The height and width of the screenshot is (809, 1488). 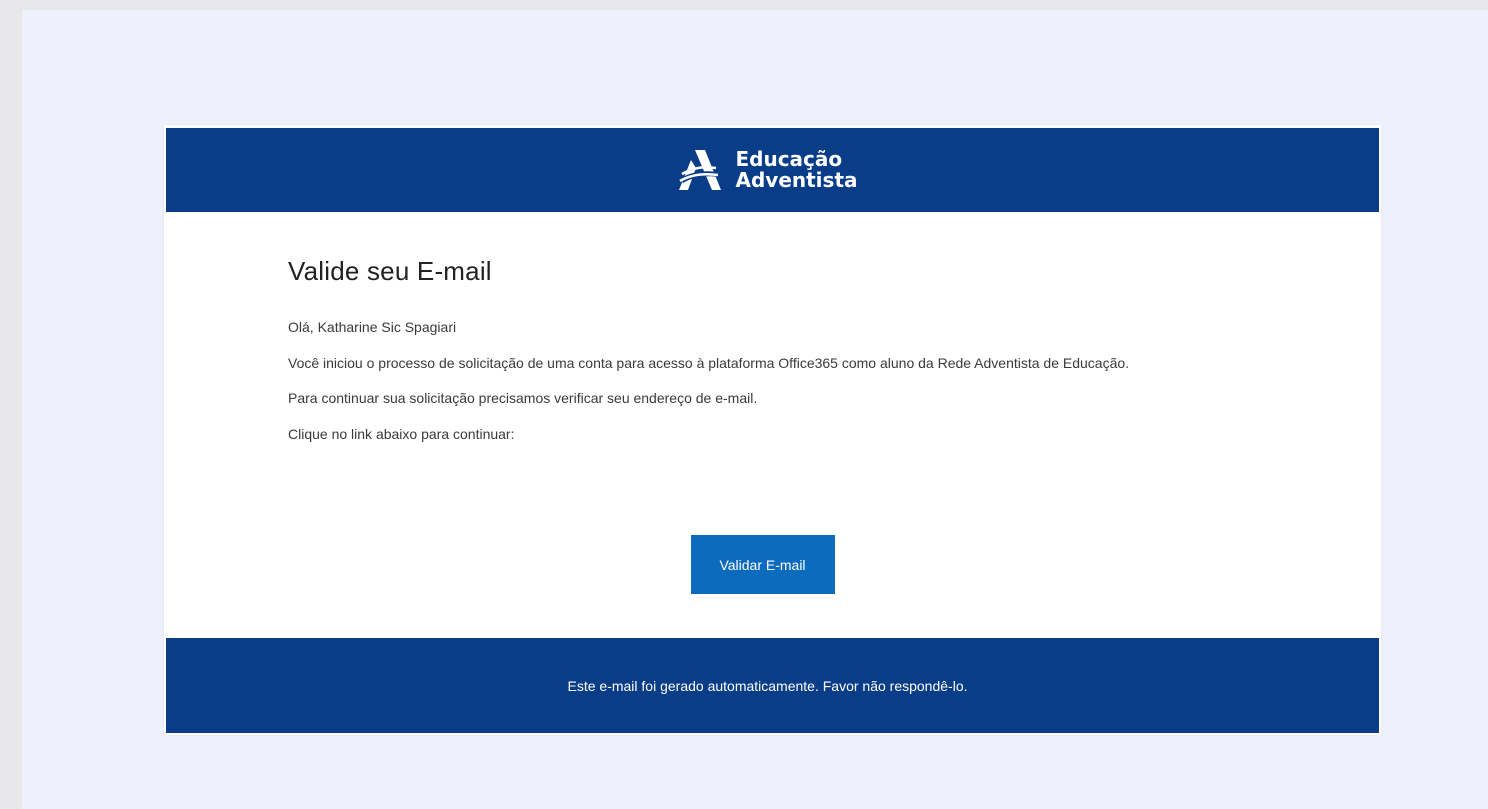 I want to click on email-title: Valide seu E-mail, so click(x=390, y=271).